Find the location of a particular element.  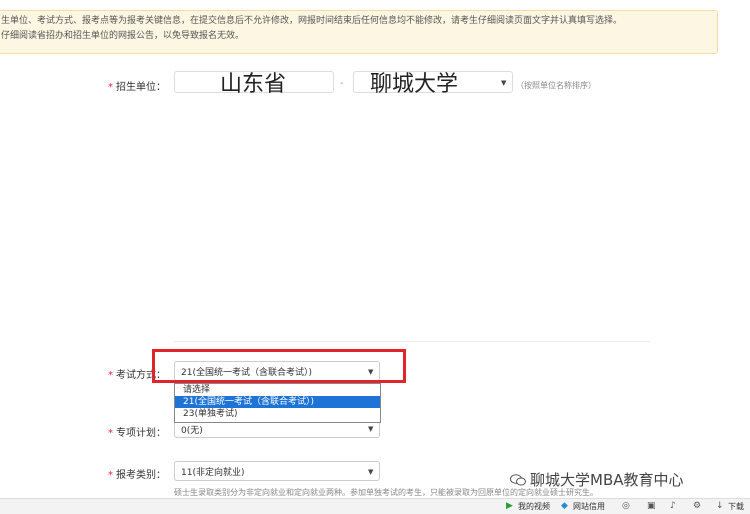

province-value: 山东省 is located at coordinates (253, 84).